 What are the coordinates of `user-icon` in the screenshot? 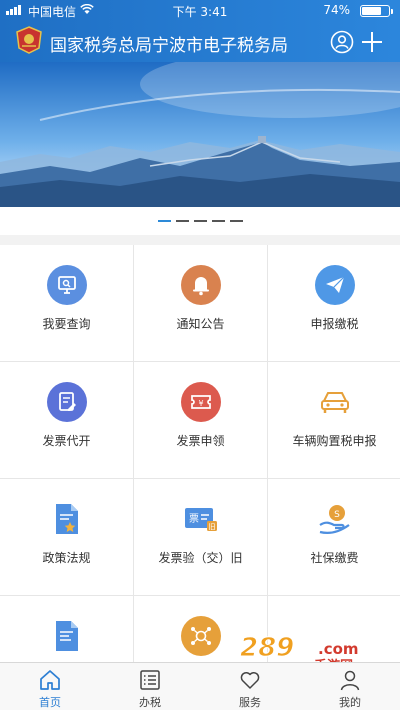 It's located at (342, 42).